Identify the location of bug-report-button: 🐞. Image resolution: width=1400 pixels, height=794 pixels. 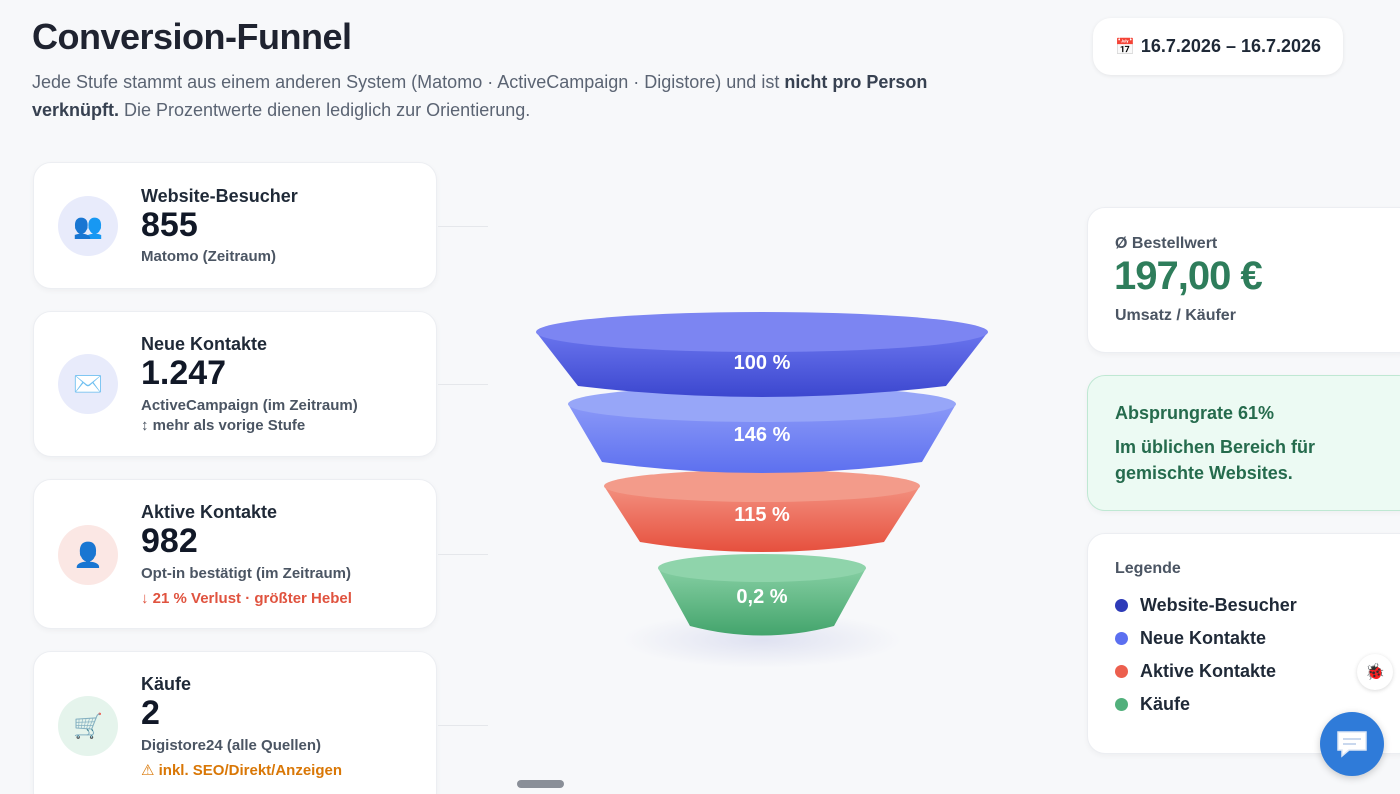
(1375, 672).